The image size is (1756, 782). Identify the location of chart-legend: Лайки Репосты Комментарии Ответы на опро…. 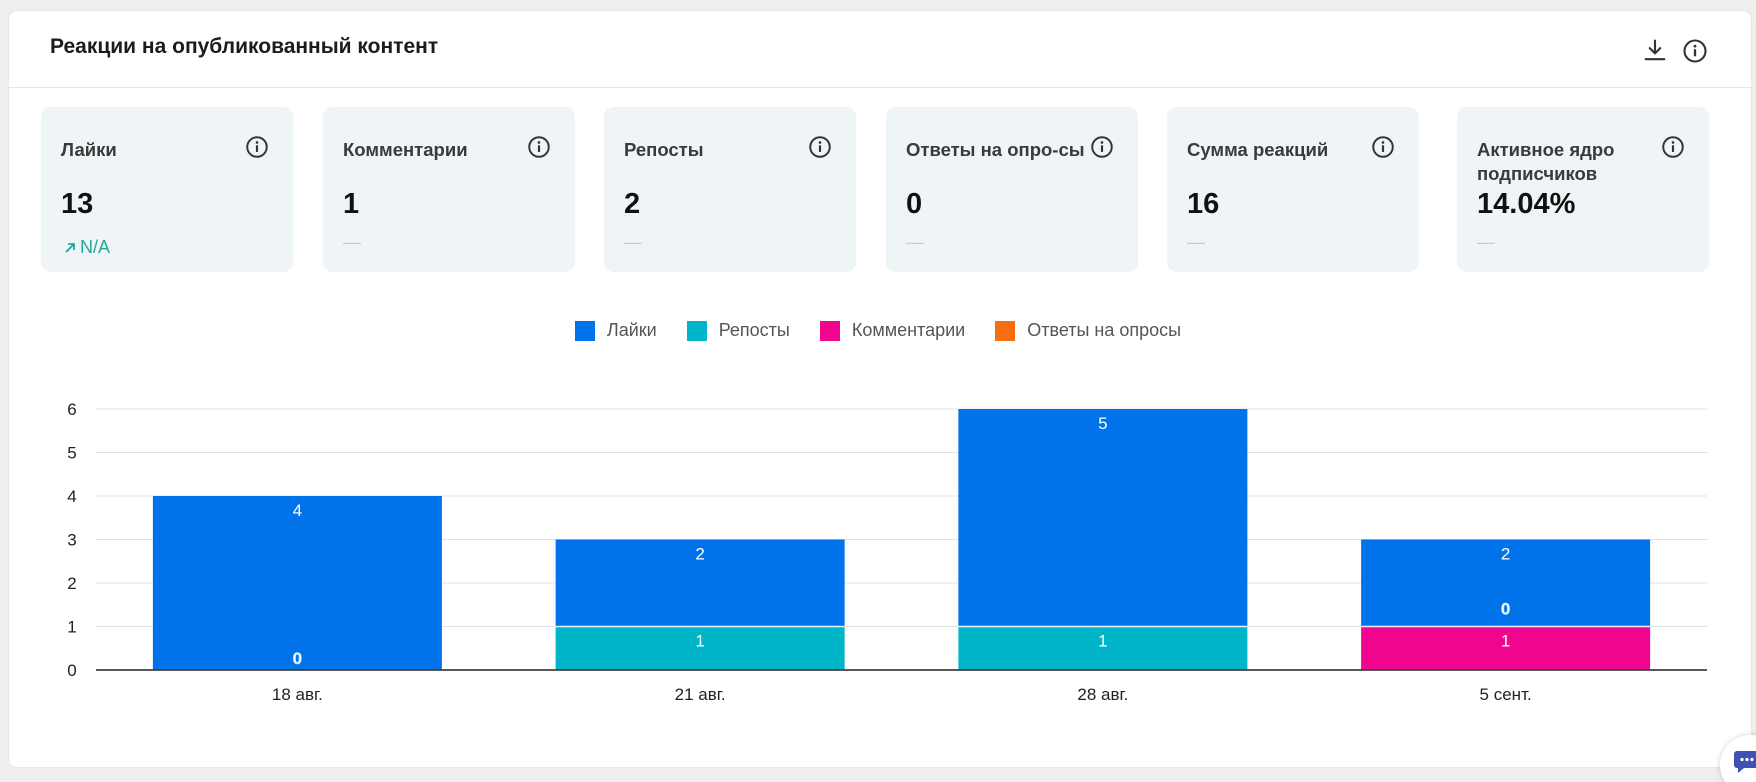
(878, 330).